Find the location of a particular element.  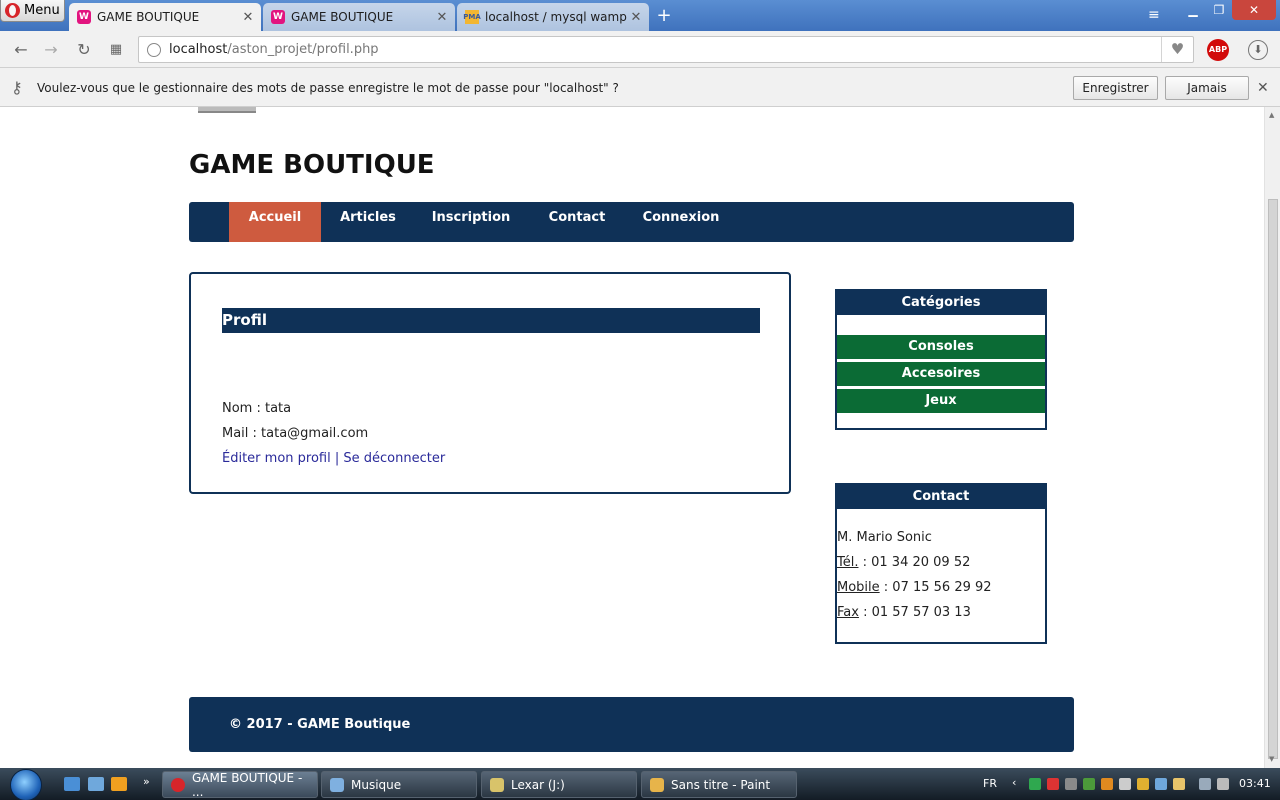

footer-copyright: © 2017 - GAME Boutique is located at coordinates (320, 724).